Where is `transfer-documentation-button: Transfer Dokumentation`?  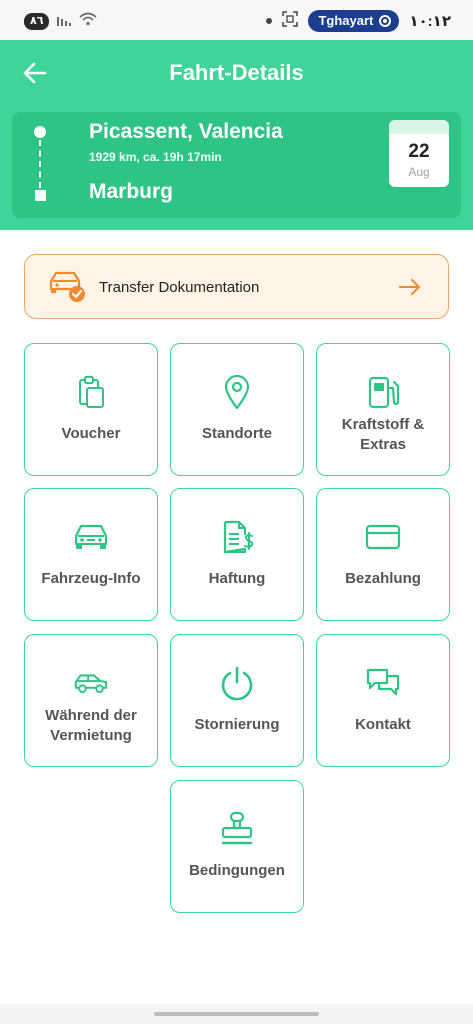 transfer-documentation-button: Transfer Dokumentation is located at coordinates (236, 286).